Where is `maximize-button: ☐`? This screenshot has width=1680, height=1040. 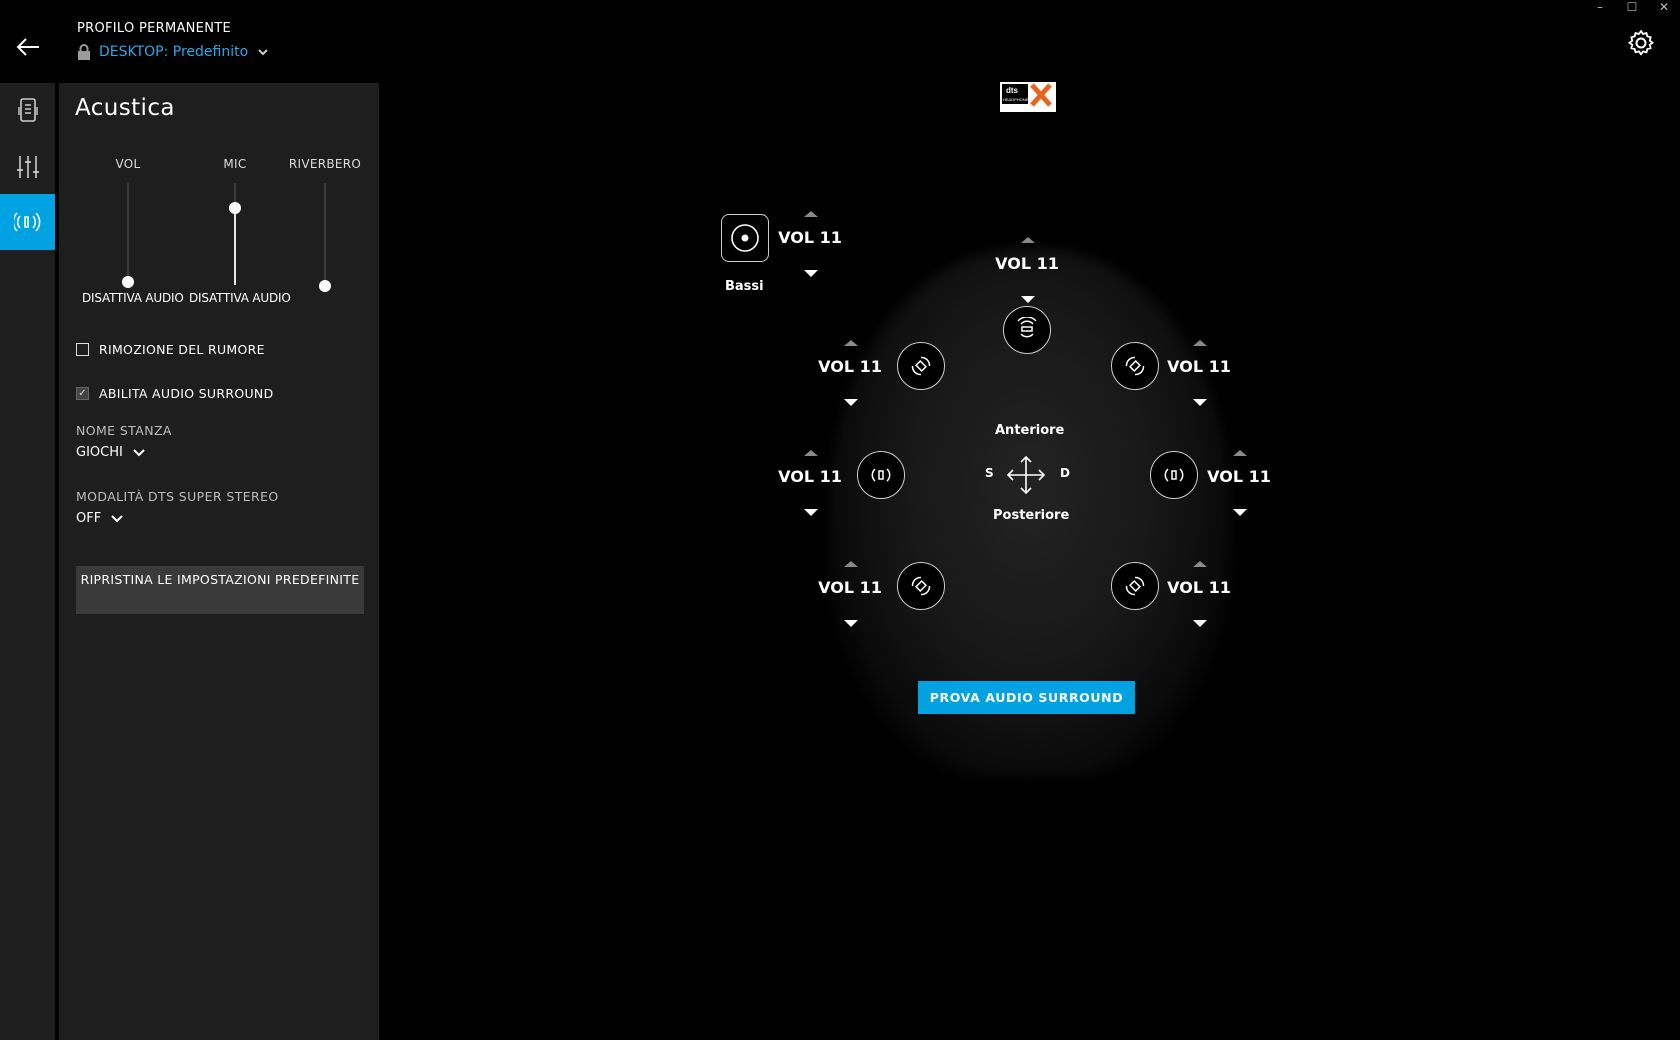
maximize-button: ☐ is located at coordinates (1632, 7).